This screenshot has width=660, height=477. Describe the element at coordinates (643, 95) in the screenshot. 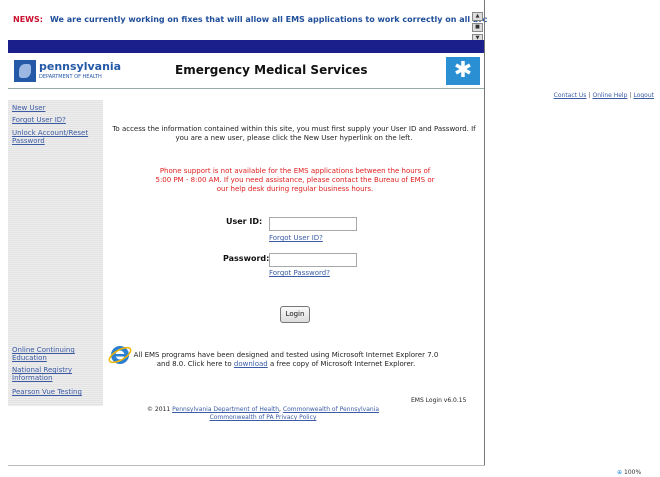

I see `logout-link: Logout` at that location.